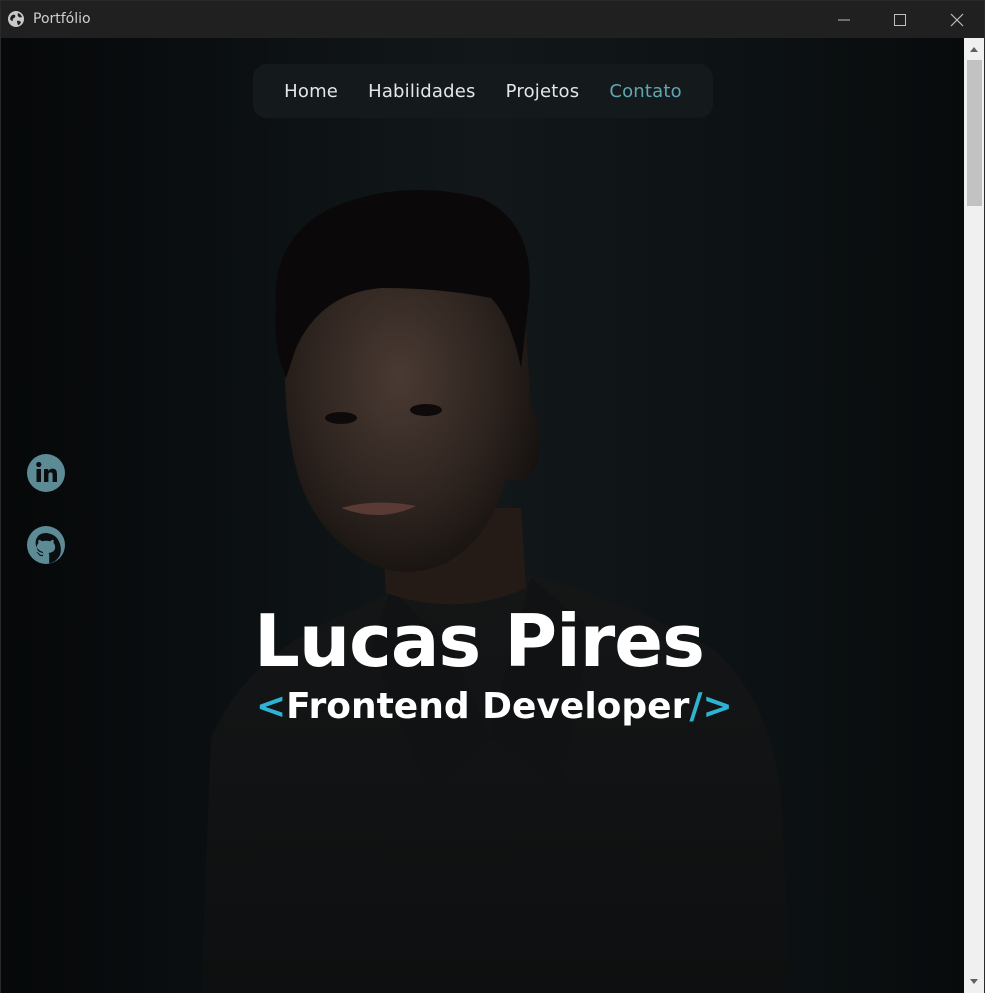  What do you see at coordinates (271, 706) in the screenshot?
I see `role-open-bracket: <` at bounding box center [271, 706].